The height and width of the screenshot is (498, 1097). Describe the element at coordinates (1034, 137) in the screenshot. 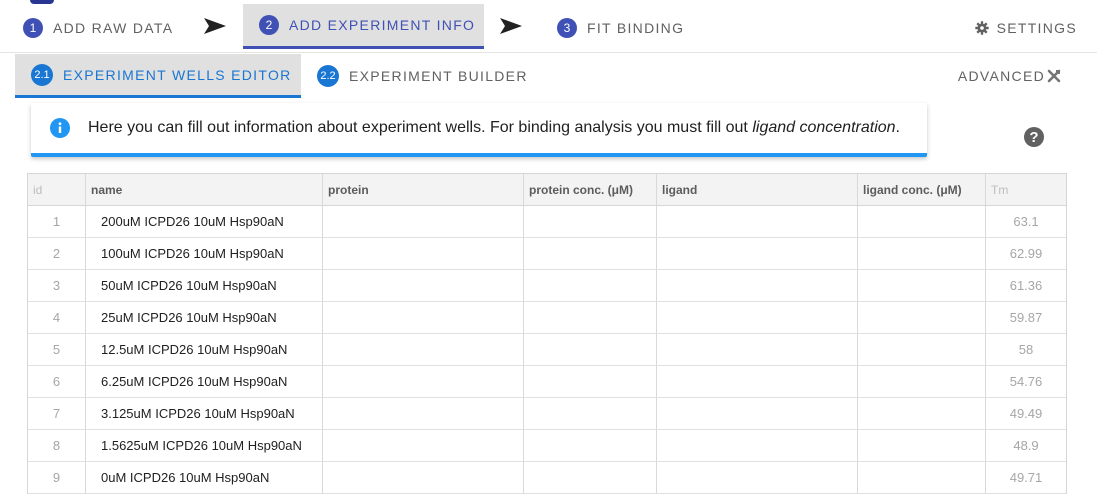

I see `help-icon: ?` at that location.